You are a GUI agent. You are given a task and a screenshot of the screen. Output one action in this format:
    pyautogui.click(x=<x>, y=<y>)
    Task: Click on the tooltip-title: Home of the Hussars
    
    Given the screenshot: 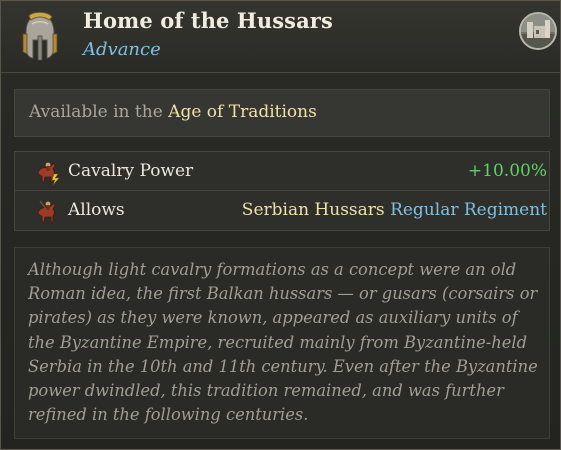 What is the action you would take?
    pyautogui.click(x=208, y=20)
    